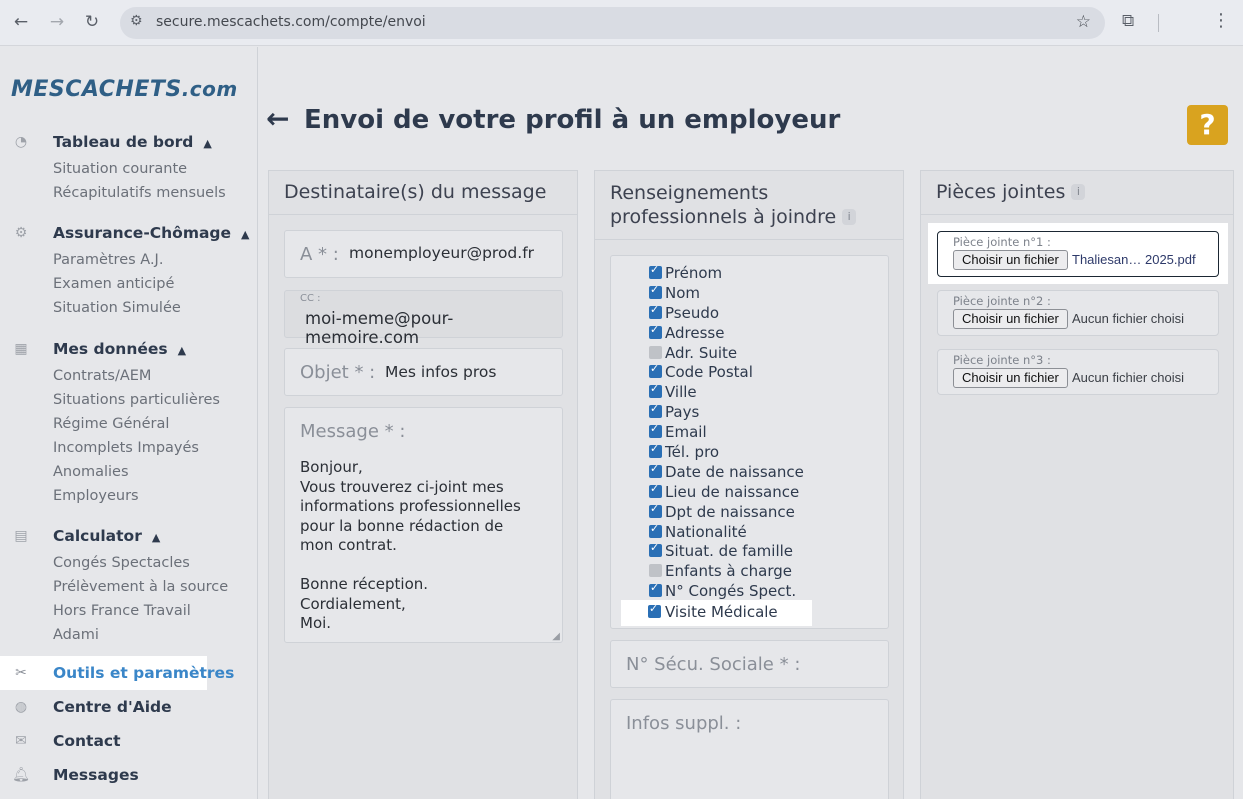 This screenshot has height=799, width=1243. I want to click on to-value: monemployeur@prod.fr, so click(441, 253).